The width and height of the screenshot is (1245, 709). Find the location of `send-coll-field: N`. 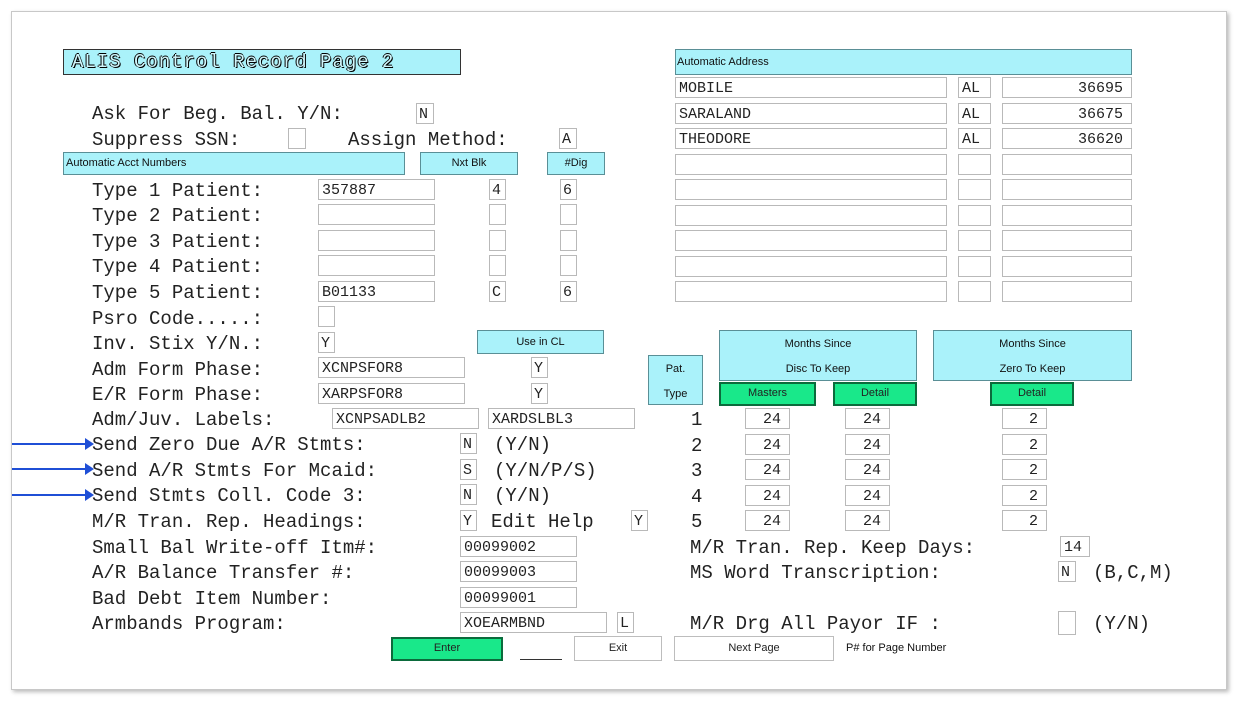

send-coll-field: N is located at coordinates (468, 494).